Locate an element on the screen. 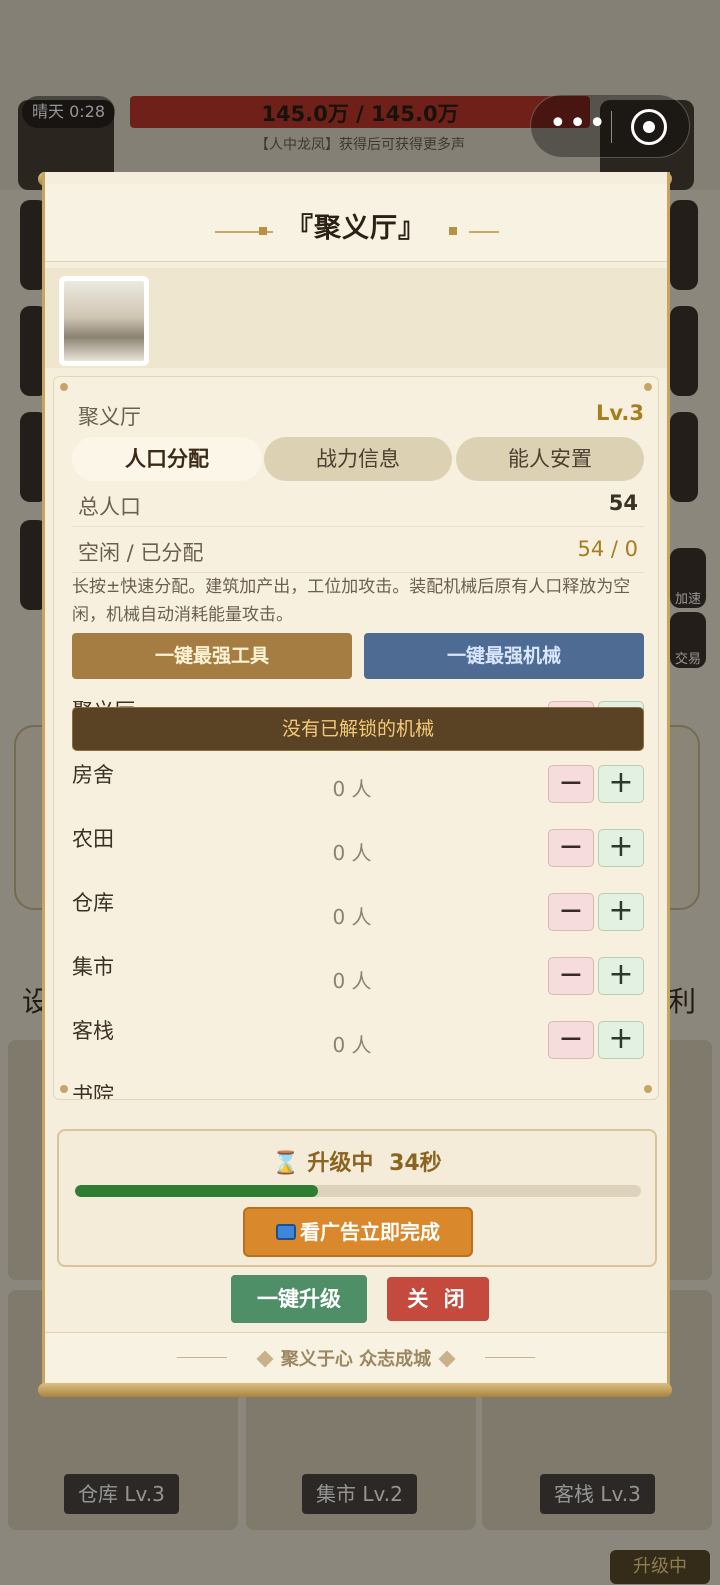  job-name: 房舍 is located at coordinates (93, 775).